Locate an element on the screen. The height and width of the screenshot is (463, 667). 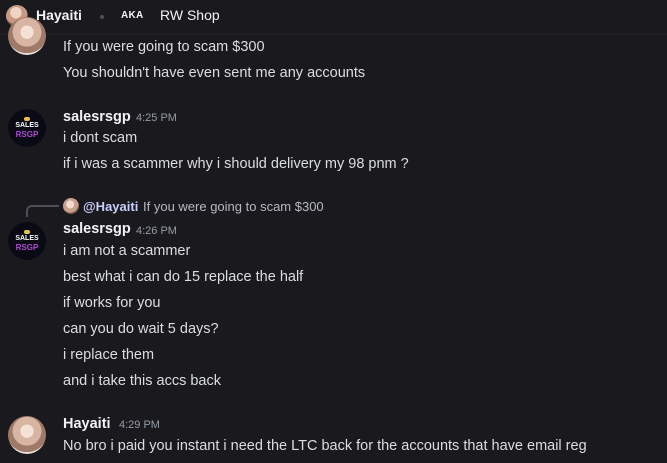
message-timestamp: 4:29 PM is located at coordinates (139, 425).